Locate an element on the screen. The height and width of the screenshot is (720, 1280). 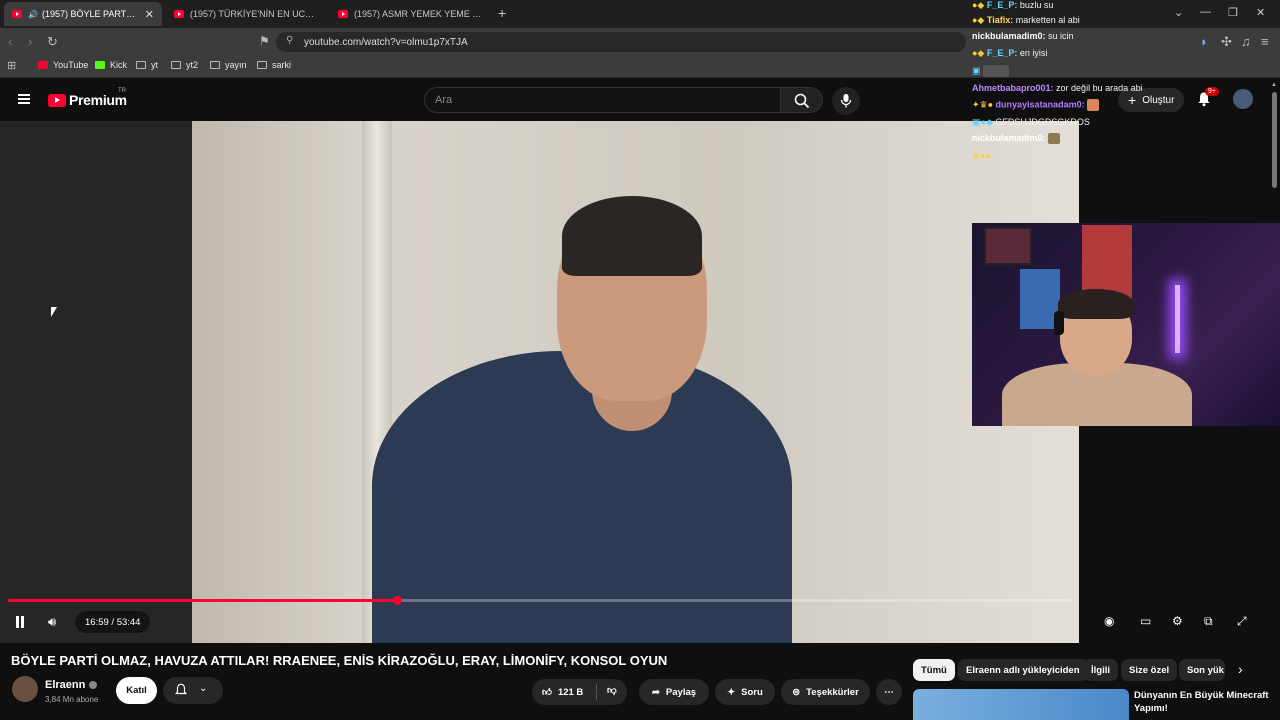
subscriber-count: 3,84 Mn abone is located at coordinates (72, 699).